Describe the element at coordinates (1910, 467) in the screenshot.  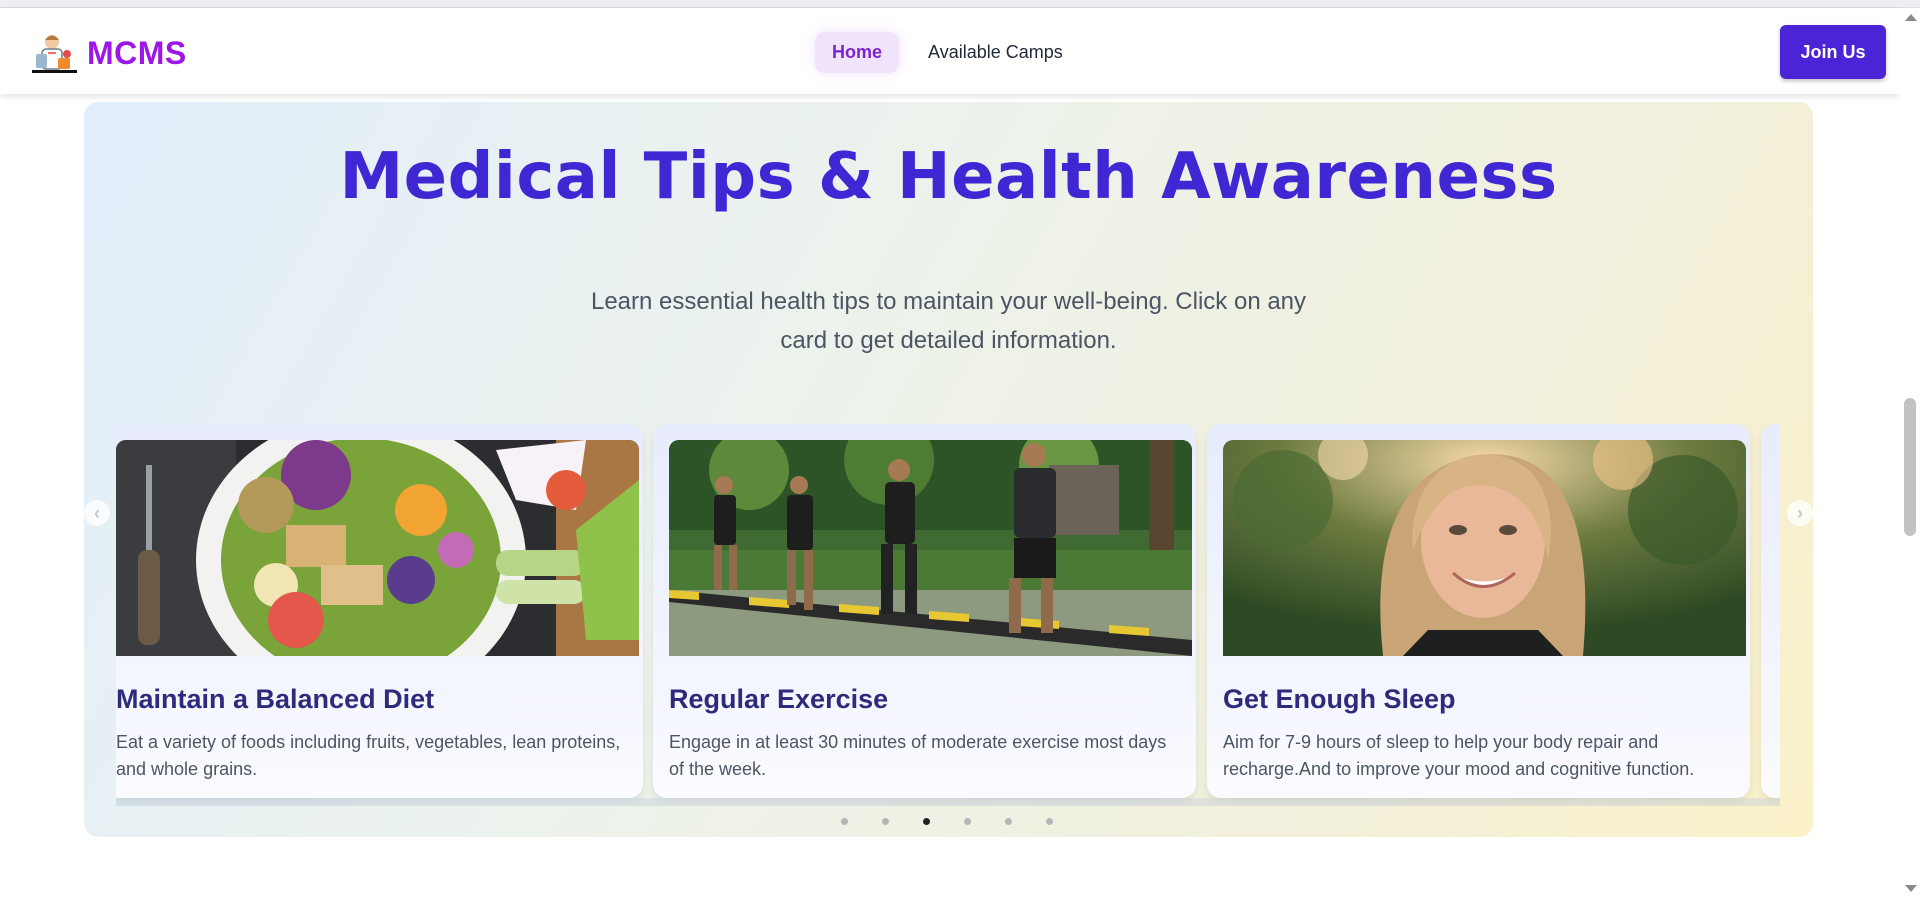
I see `scrollbar-thumb` at that location.